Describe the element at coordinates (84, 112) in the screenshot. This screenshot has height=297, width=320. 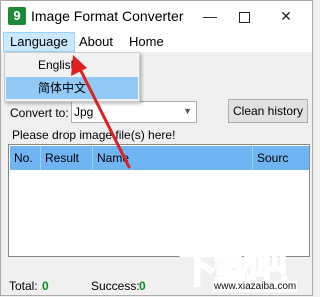
I see `format-select-value: Jpg` at that location.